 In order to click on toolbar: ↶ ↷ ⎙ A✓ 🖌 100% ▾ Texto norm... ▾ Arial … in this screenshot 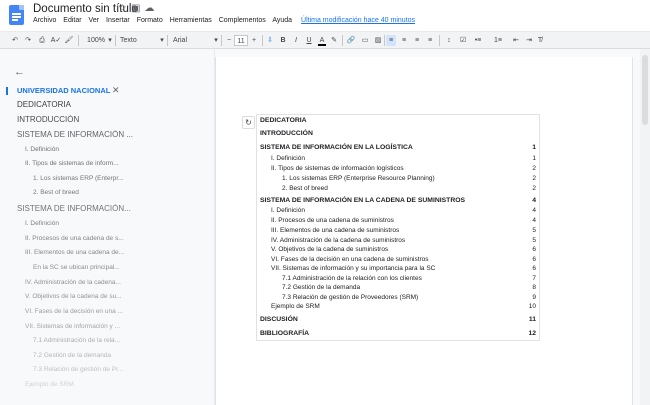, I will do `click(325, 43)`.